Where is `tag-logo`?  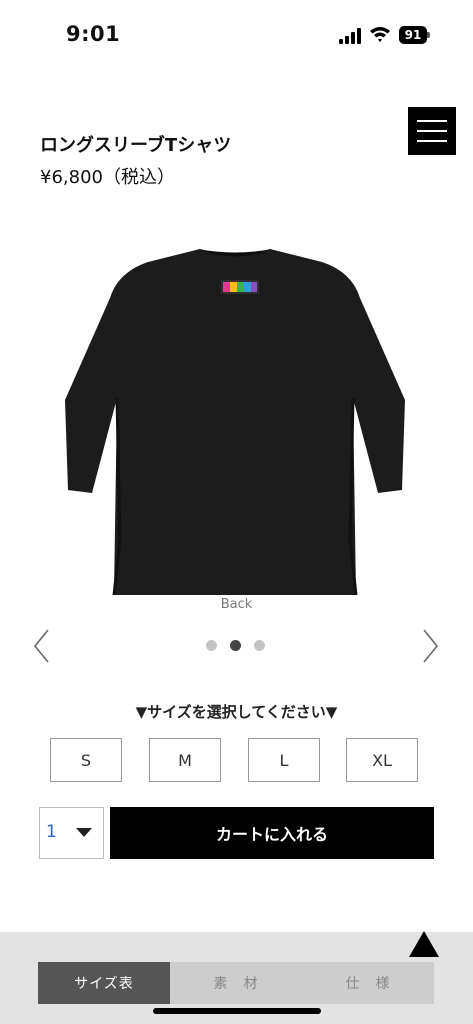 tag-logo is located at coordinates (240, 287).